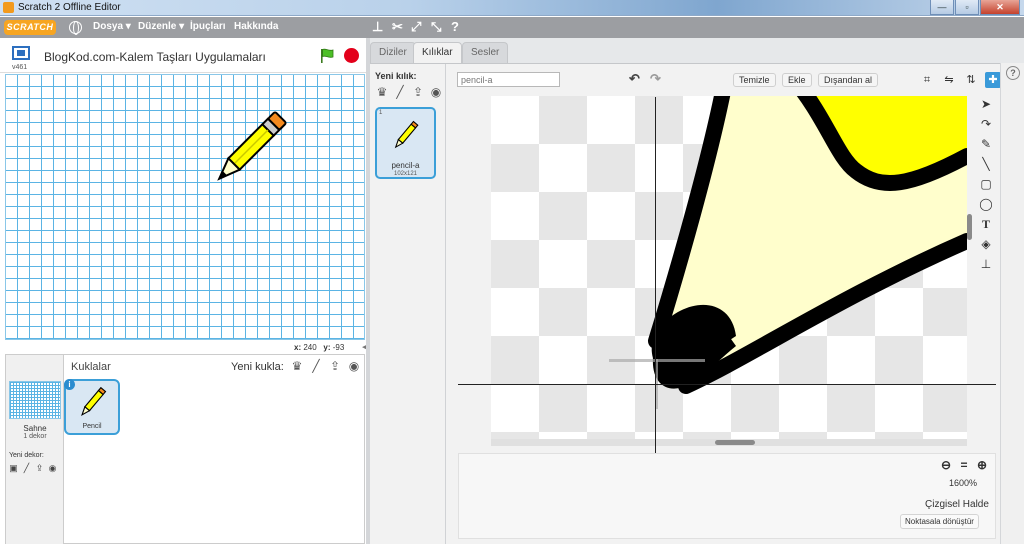 This screenshot has height=544, width=1024. I want to click on vector-mode-label: Çizgisel Halde, so click(957, 504).